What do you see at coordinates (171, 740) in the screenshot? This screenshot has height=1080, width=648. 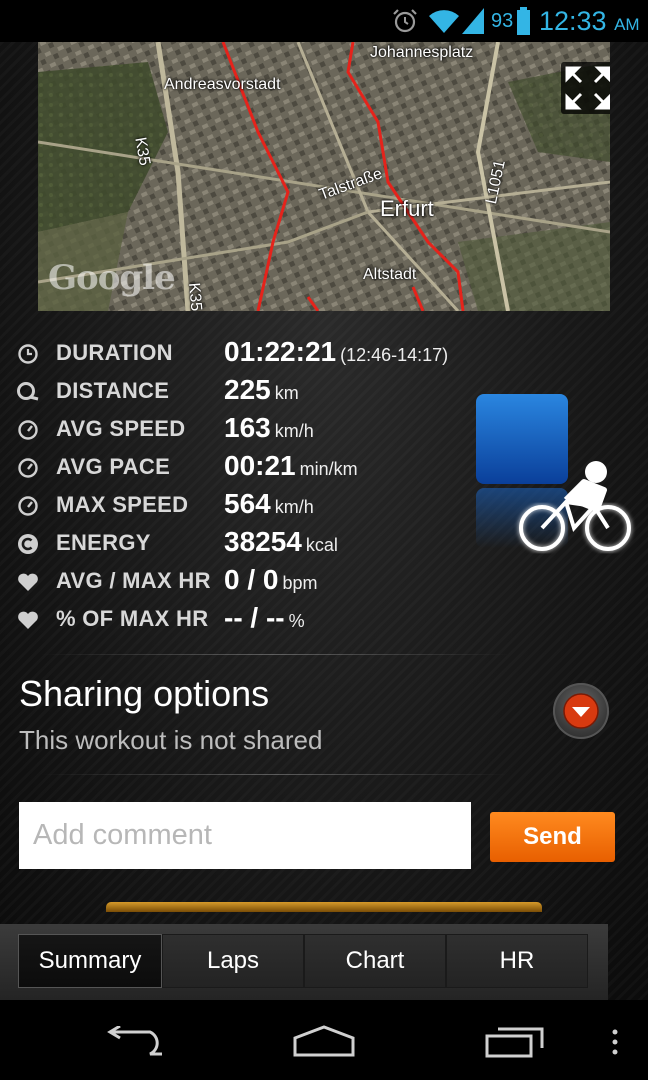 I see `sharing-status: This workout is not shared` at bounding box center [171, 740].